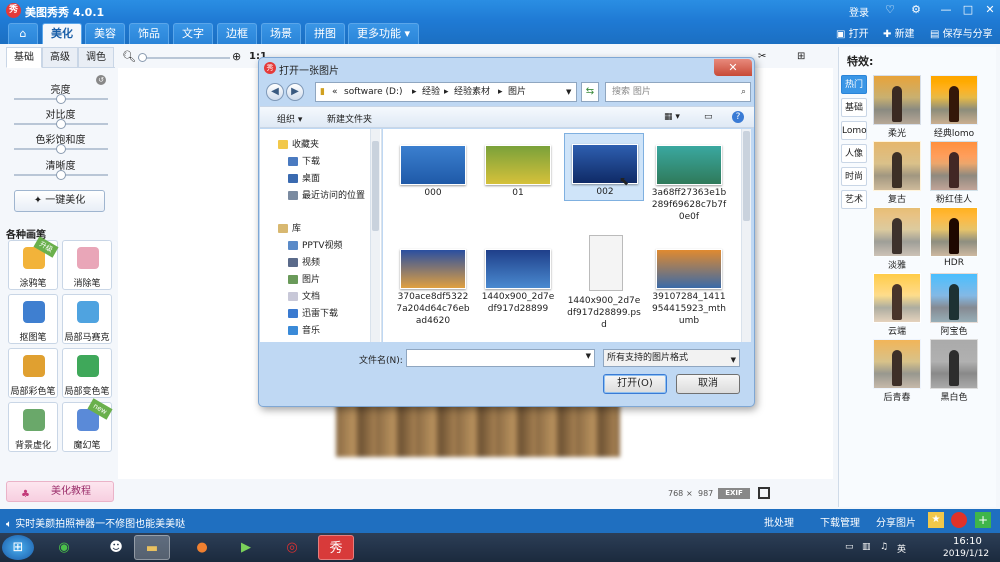  Describe the element at coordinates (672, 117) in the screenshot. I see `view-options-icon: ▦ ▾` at that location.